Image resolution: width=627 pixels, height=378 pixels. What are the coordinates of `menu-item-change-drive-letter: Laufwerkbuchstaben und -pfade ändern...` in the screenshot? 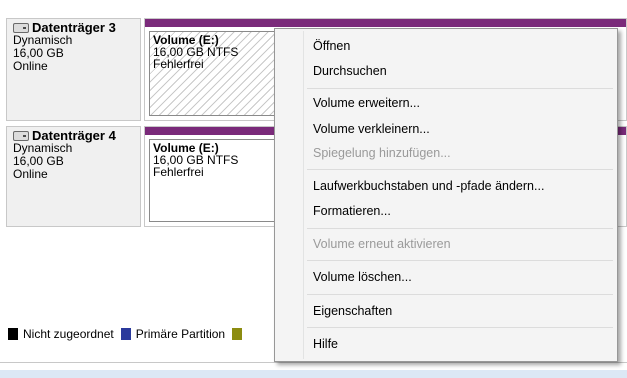 It's located at (461, 186).